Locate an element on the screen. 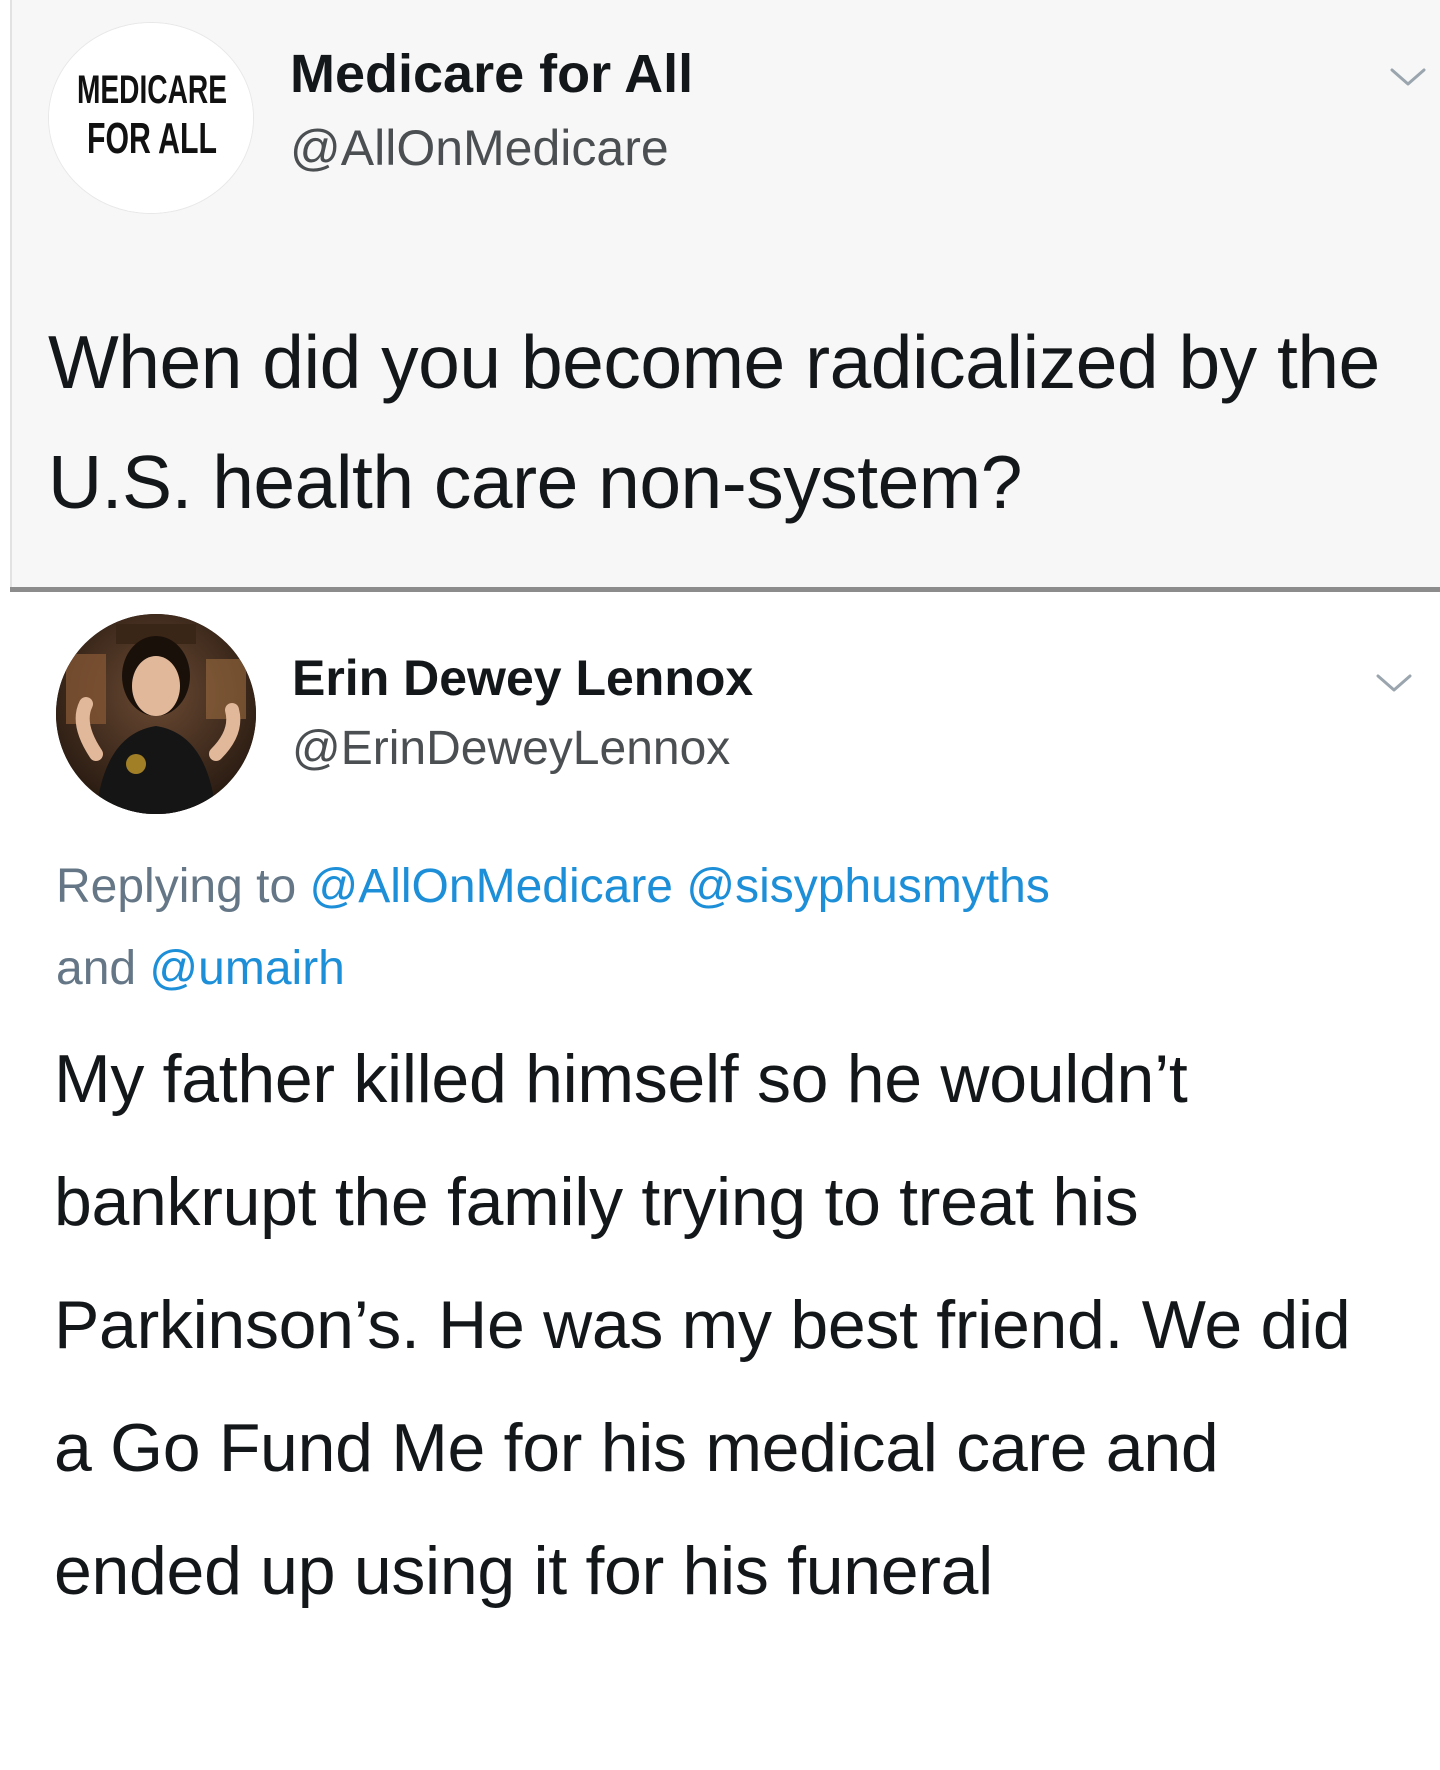 This screenshot has height=1770, width=1440. replying-and-label: and is located at coordinates (103, 968).